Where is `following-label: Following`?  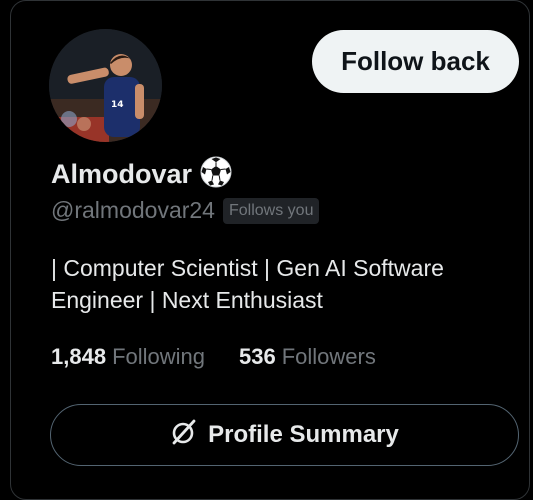 following-label: Following is located at coordinates (158, 356).